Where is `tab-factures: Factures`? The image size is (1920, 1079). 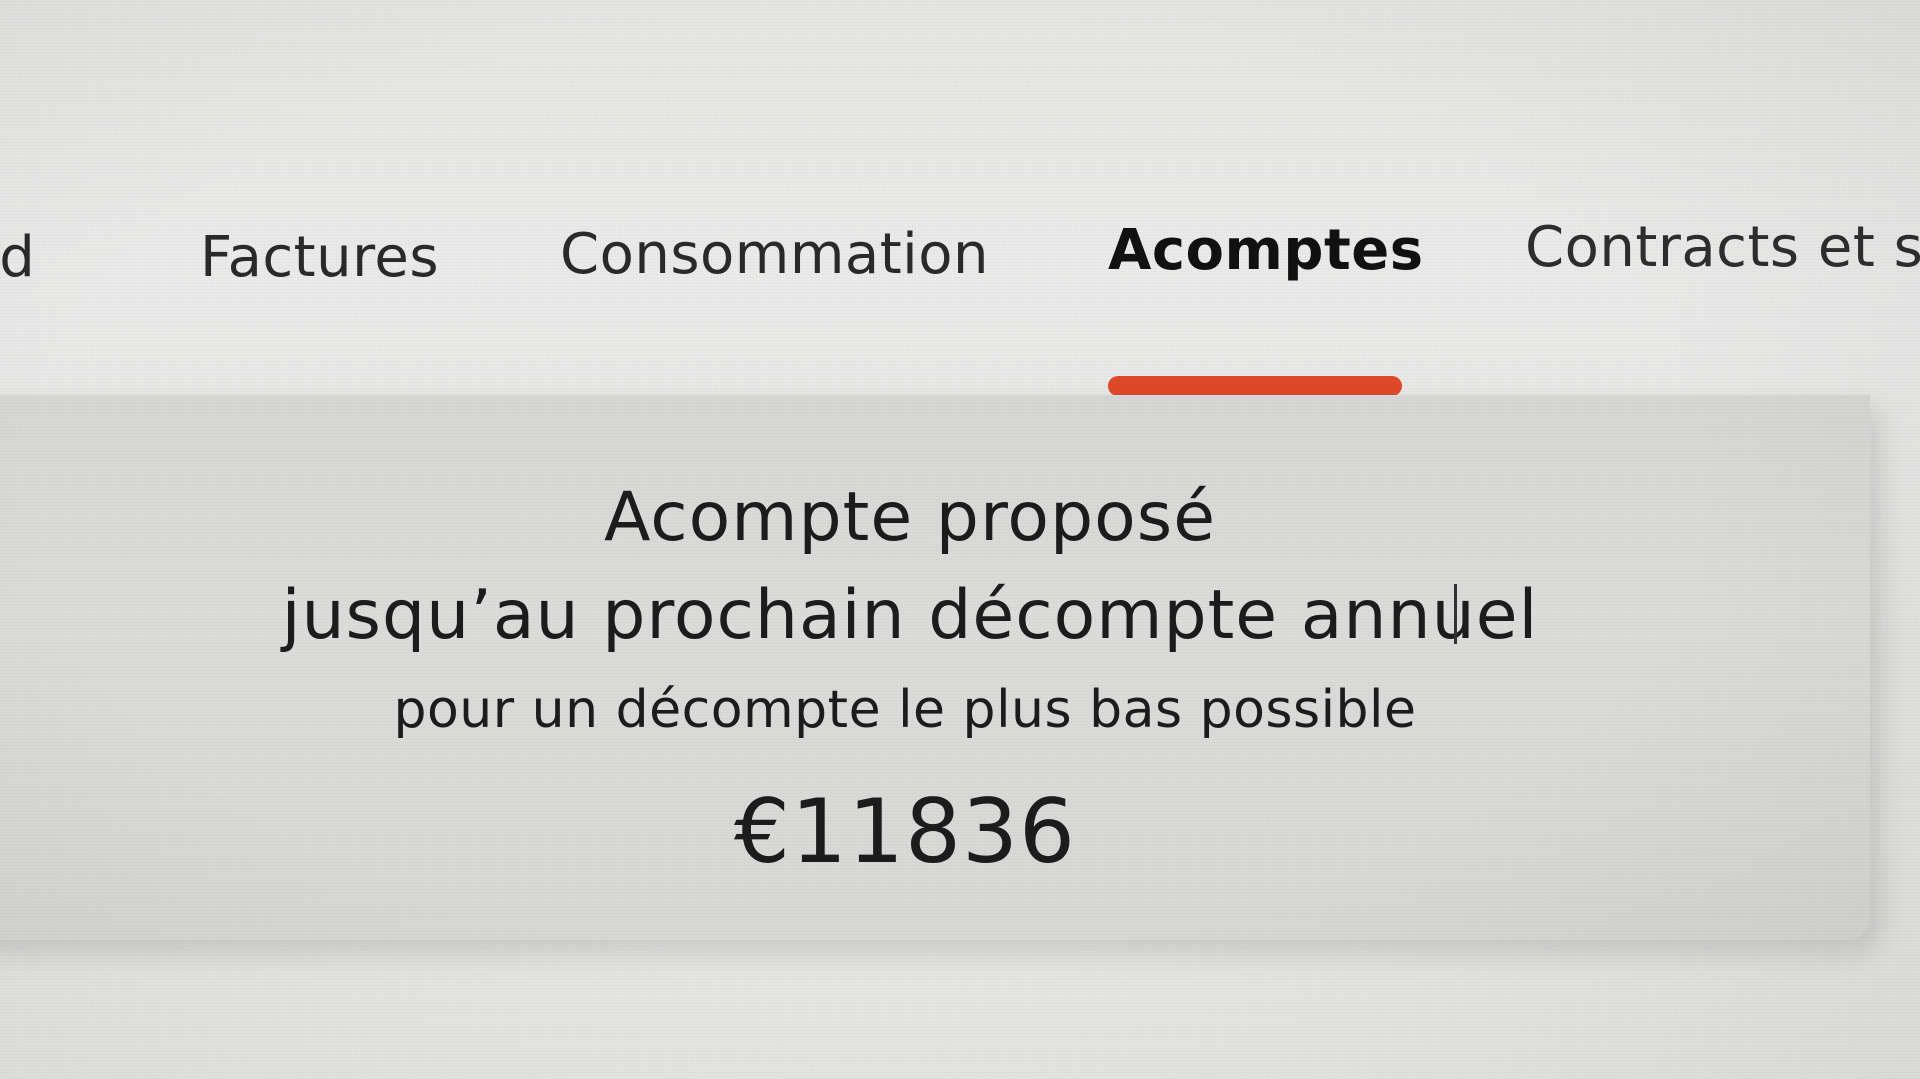 tab-factures: Factures is located at coordinates (319, 257).